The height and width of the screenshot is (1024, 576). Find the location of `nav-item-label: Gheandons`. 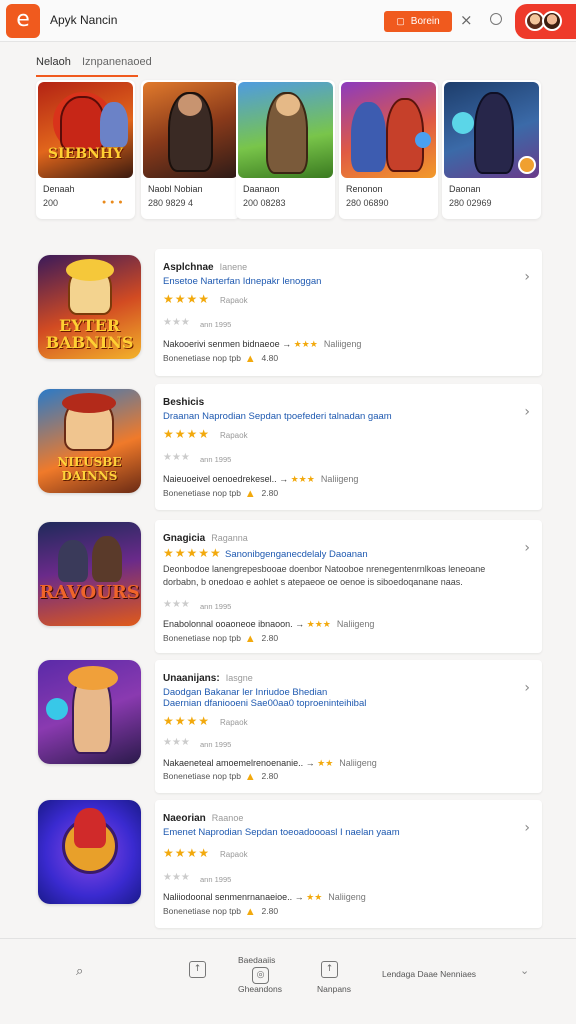

nav-item-label: Gheandons is located at coordinates (260, 989).